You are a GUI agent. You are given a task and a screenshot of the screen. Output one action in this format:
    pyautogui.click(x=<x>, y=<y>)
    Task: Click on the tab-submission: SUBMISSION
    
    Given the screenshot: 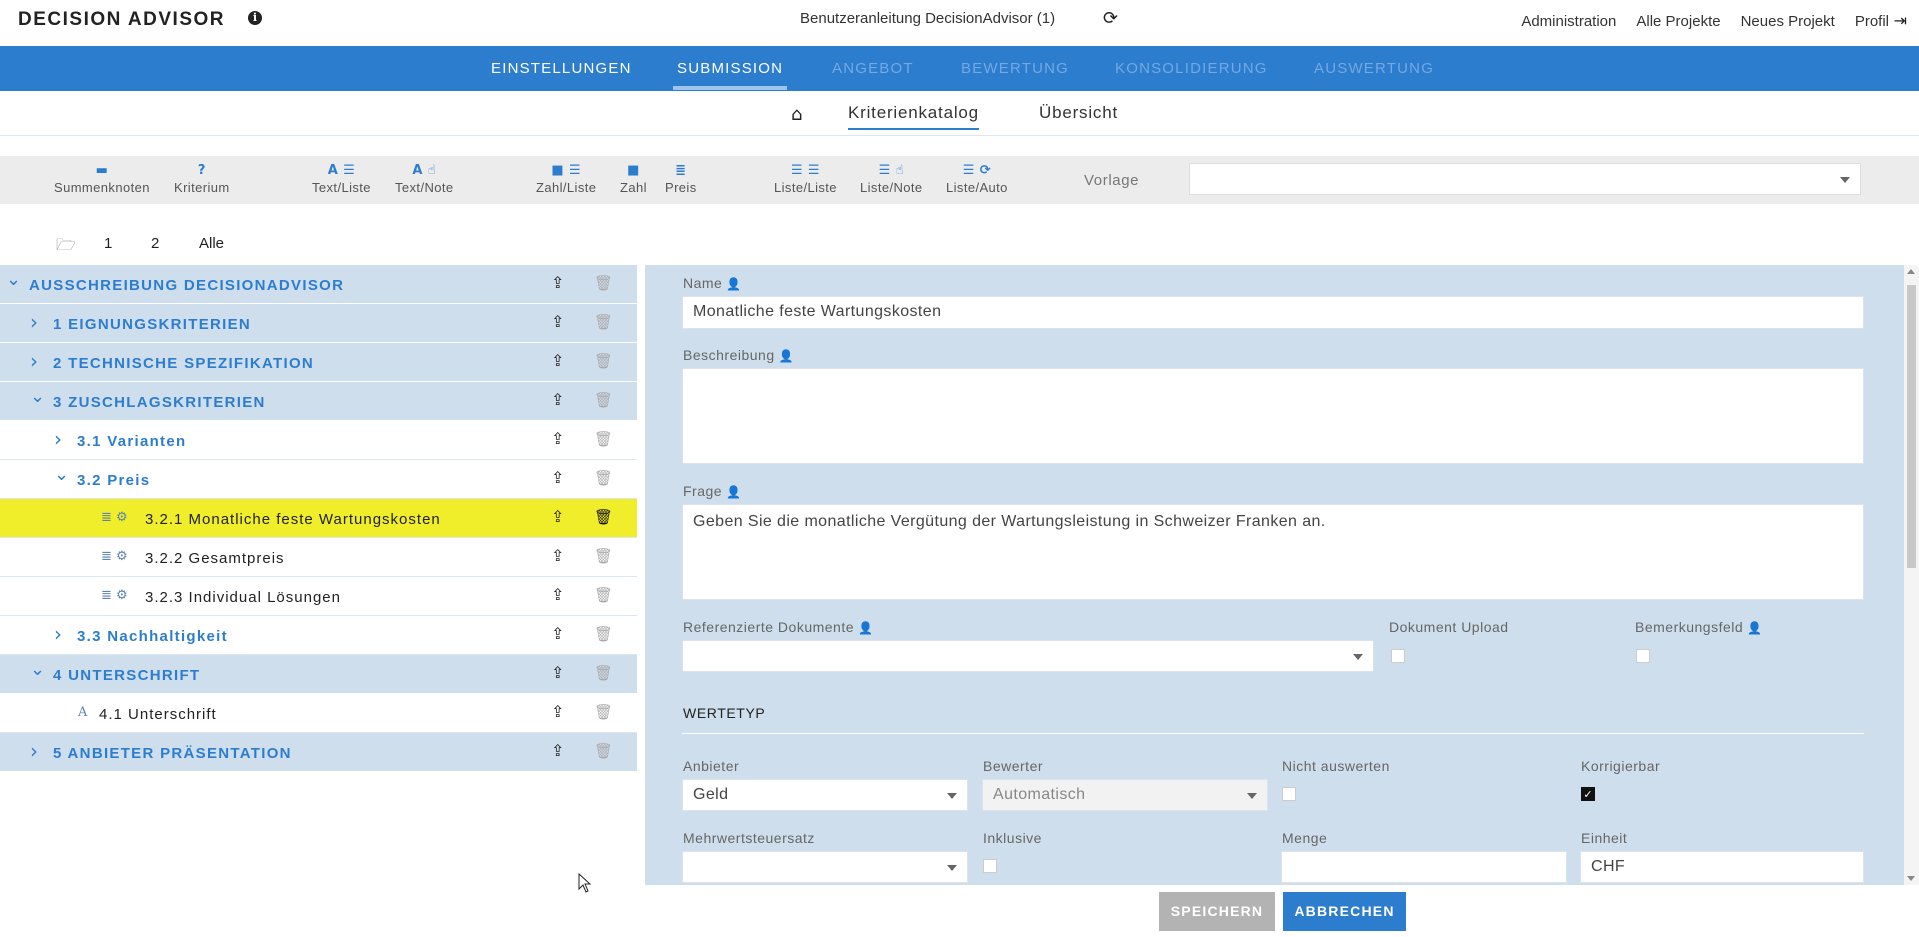 What is the action you would take?
    pyautogui.click(x=730, y=75)
    